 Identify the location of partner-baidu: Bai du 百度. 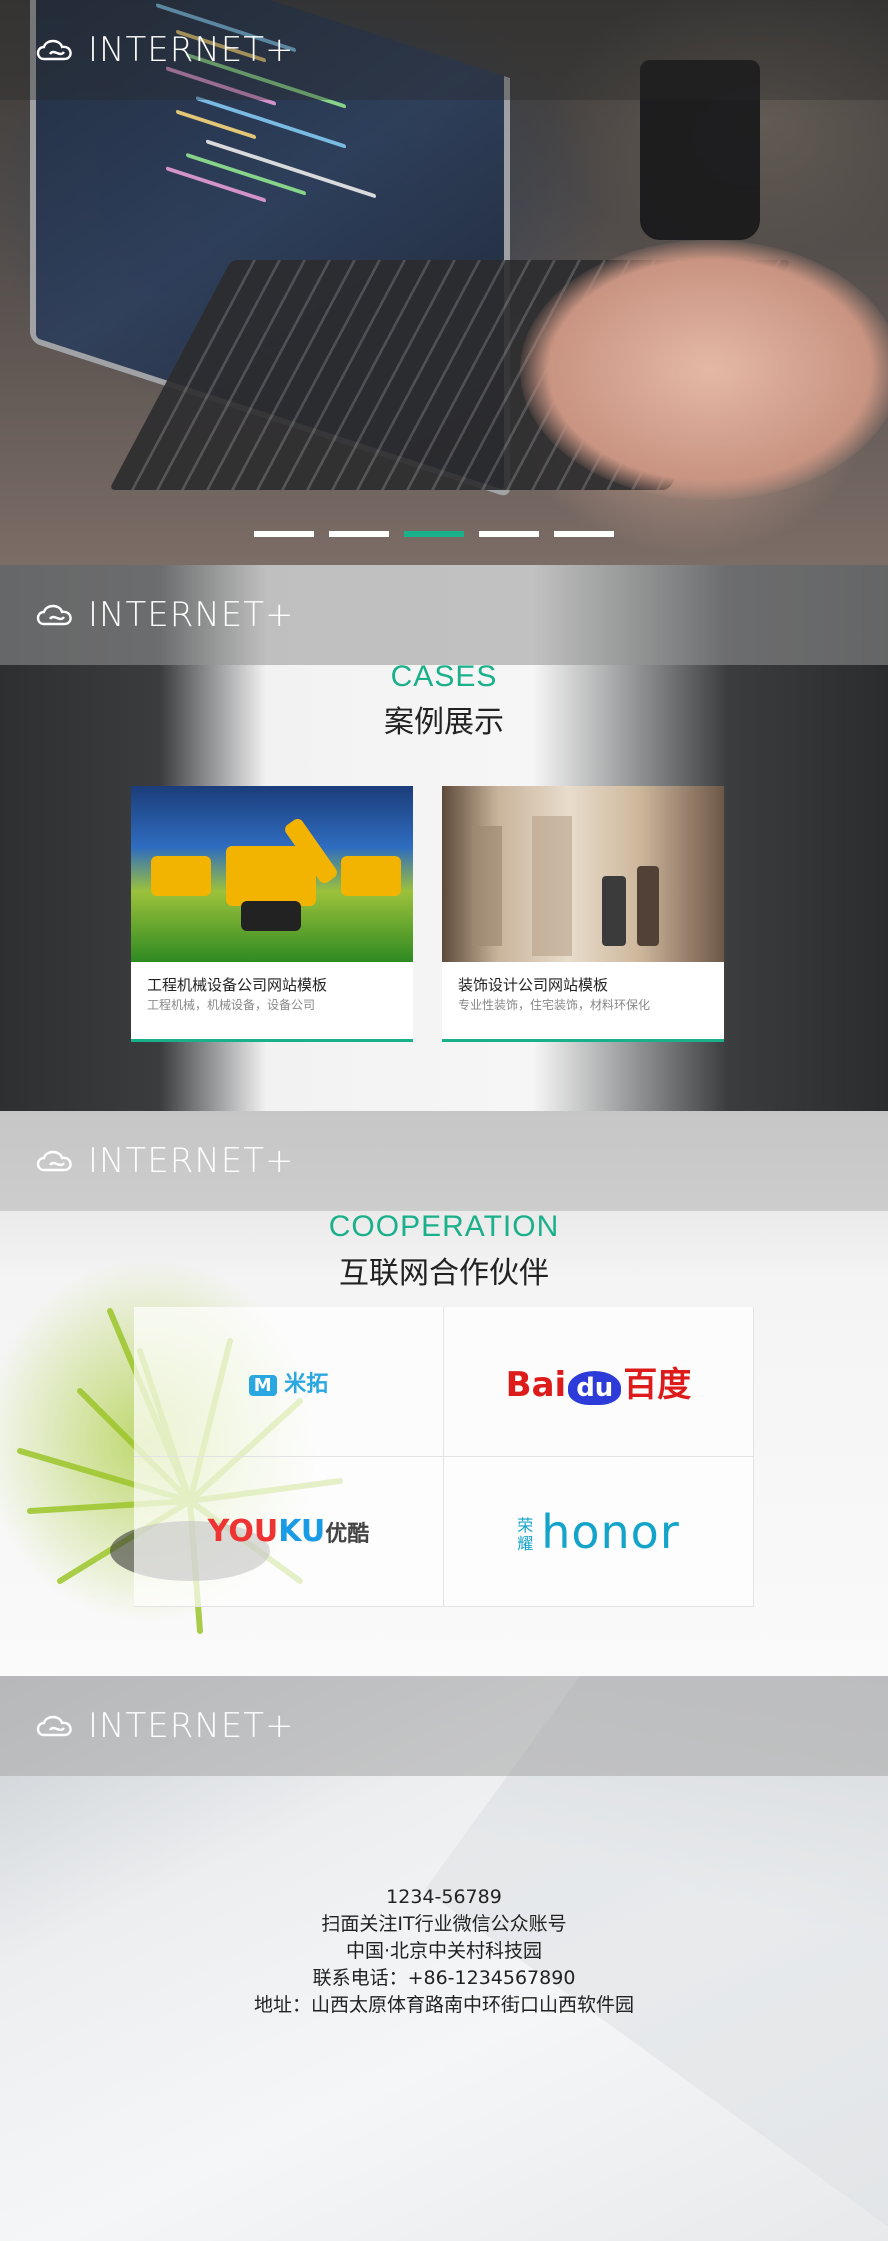
(599, 1382).